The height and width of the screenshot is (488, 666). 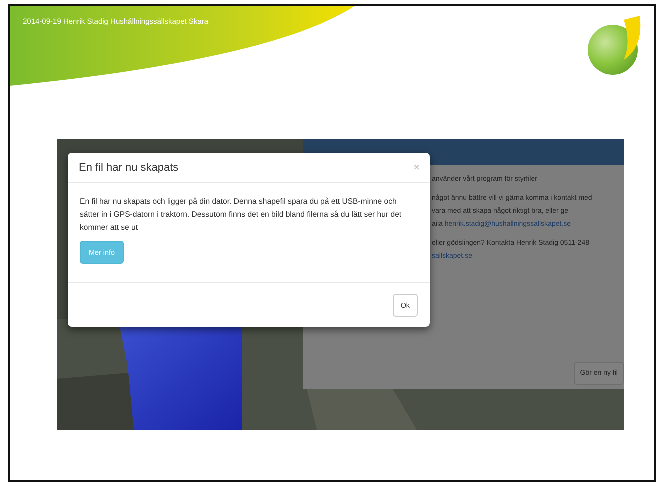 What do you see at coordinates (417, 168) in the screenshot?
I see `close-button: ×` at bounding box center [417, 168].